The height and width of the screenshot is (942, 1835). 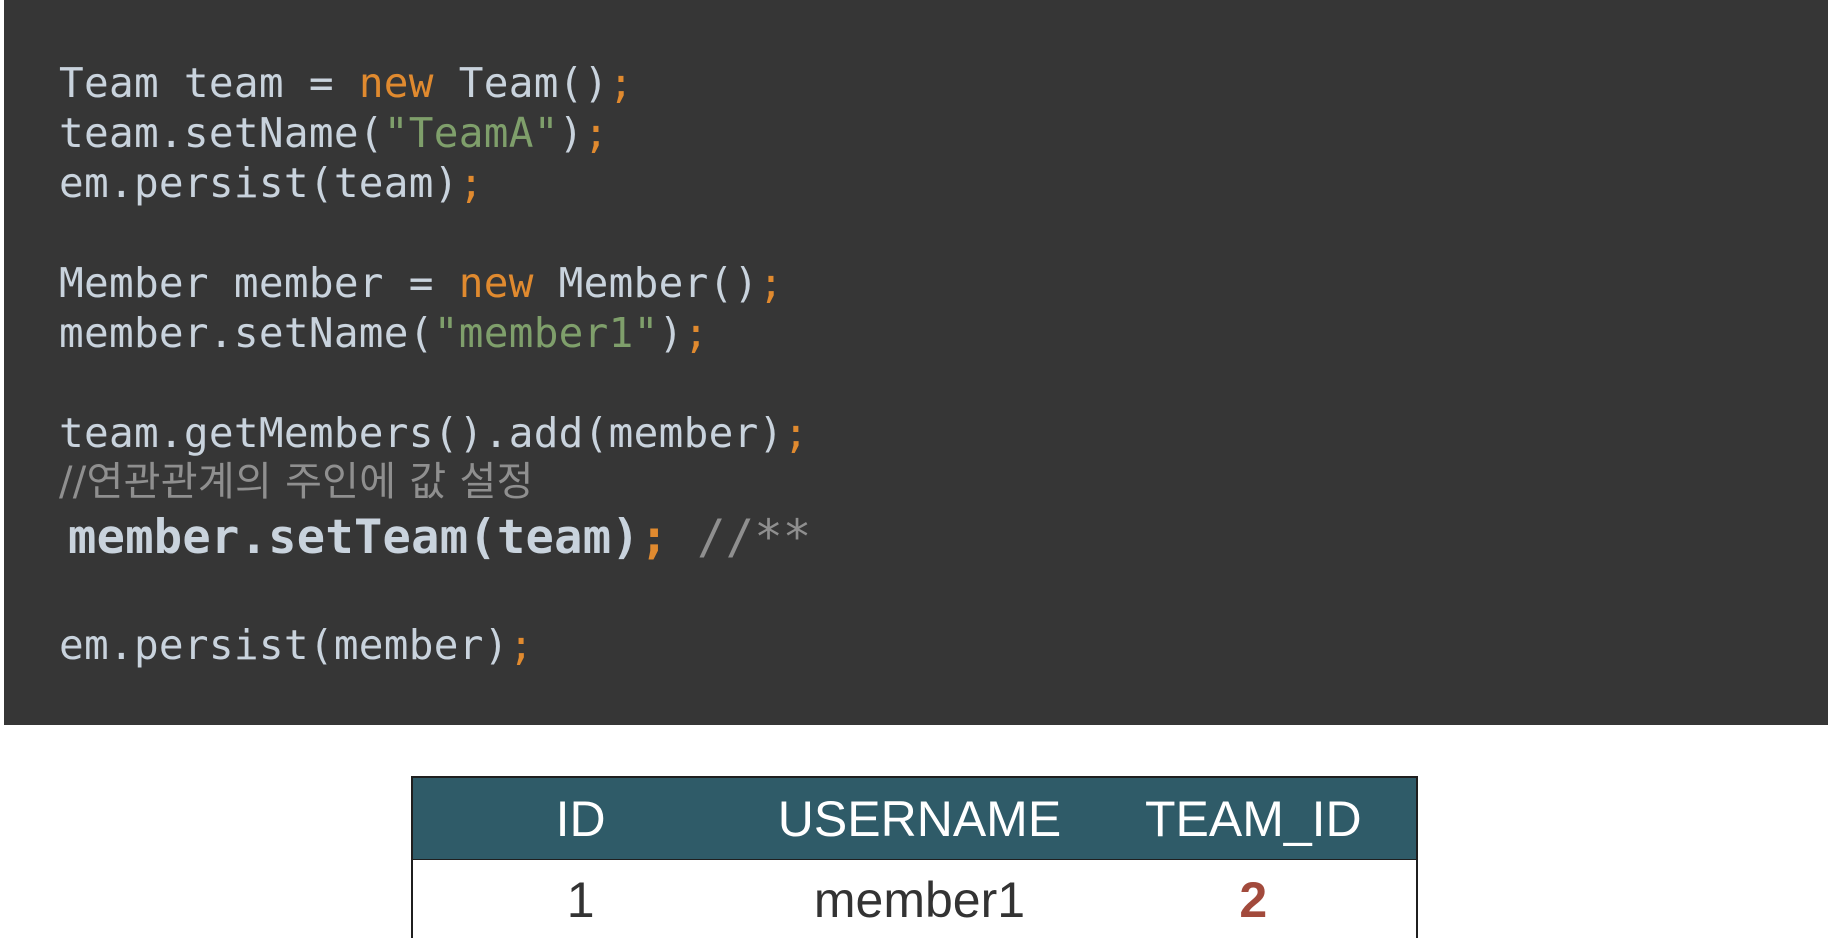 I want to click on code-line-3: em.persist(team);, so click(x=271, y=183).